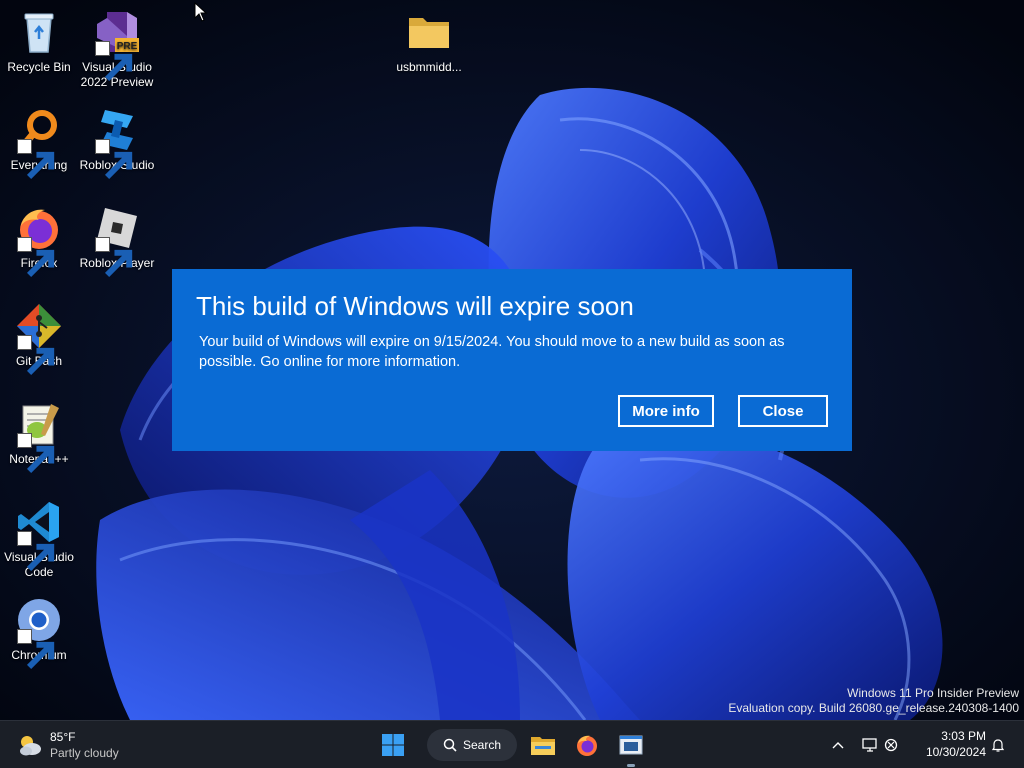 The height and width of the screenshot is (768, 1024). Describe the element at coordinates (955, 752) in the screenshot. I see `clock-date: 10/30/2024` at that location.